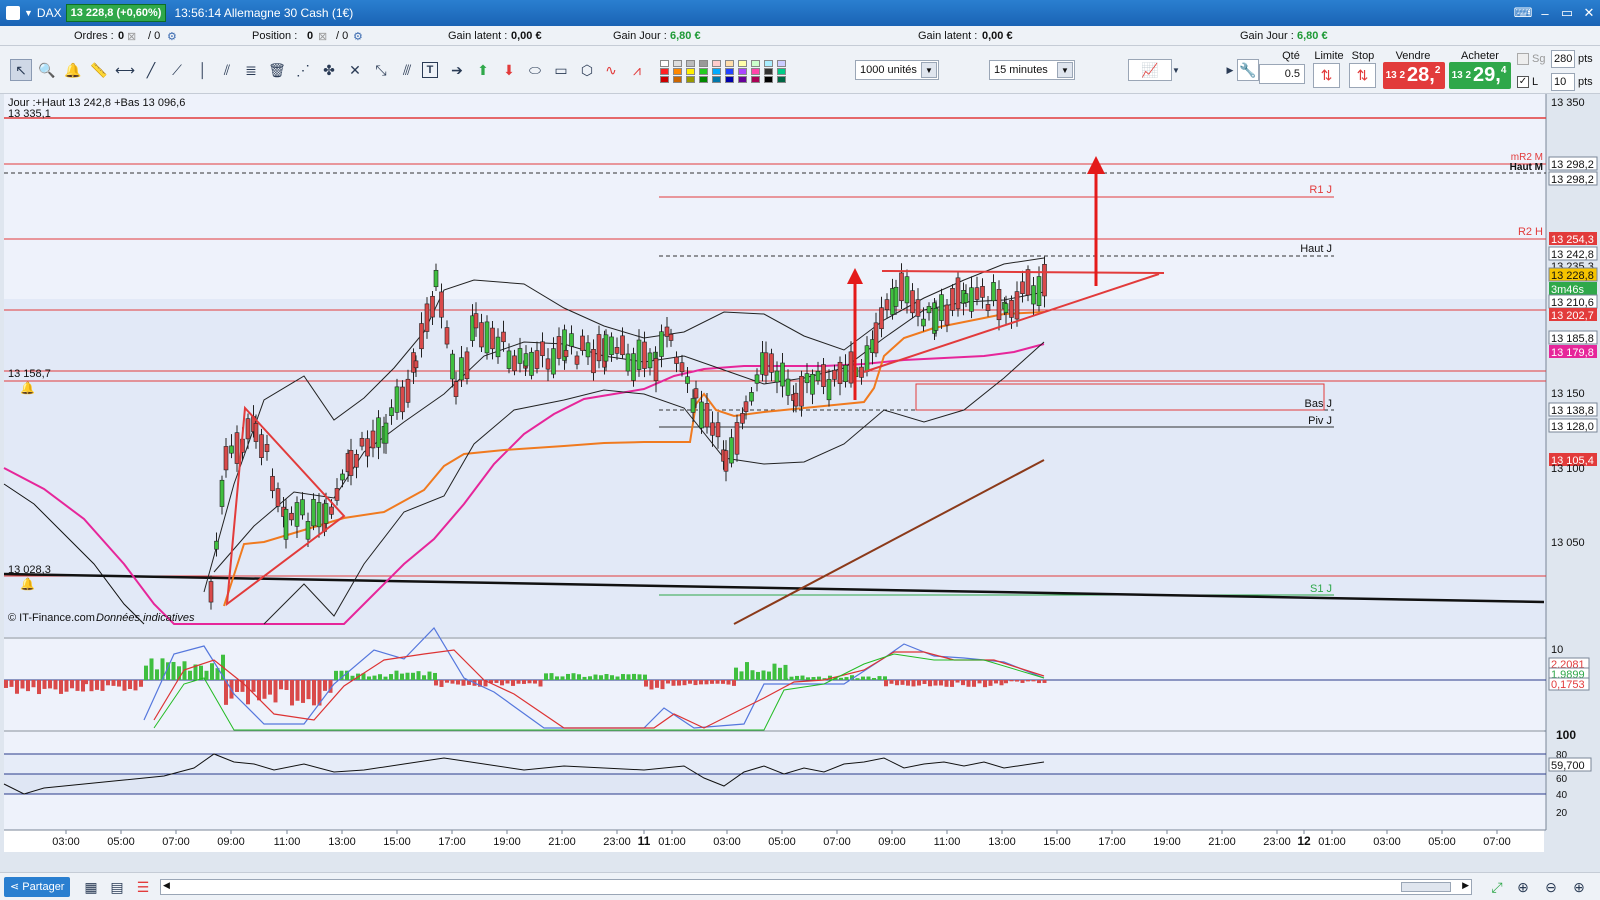 This screenshot has height=900, width=1600. What do you see at coordinates (1563, 82) in the screenshot?
I see `l-input: 10` at bounding box center [1563, 82].